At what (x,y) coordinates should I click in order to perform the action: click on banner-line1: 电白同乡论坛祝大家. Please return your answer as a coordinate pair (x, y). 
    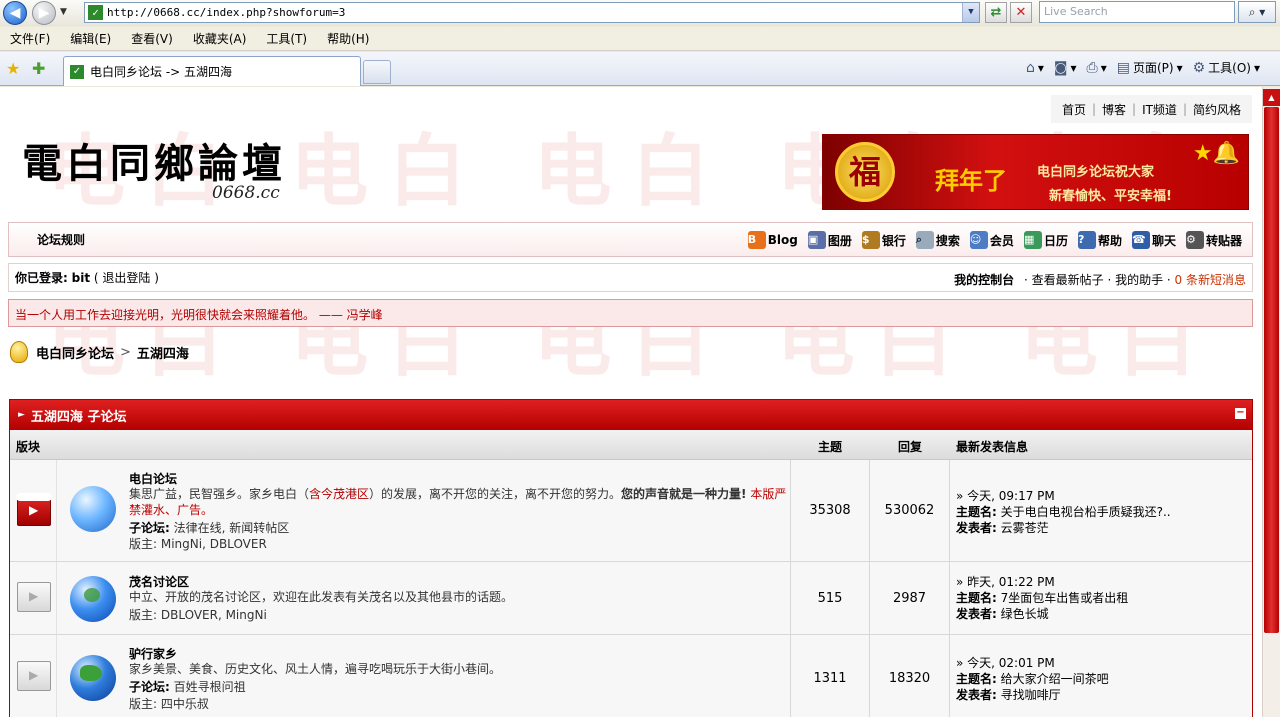
    Looking at the image, I should click on (1096, 172).